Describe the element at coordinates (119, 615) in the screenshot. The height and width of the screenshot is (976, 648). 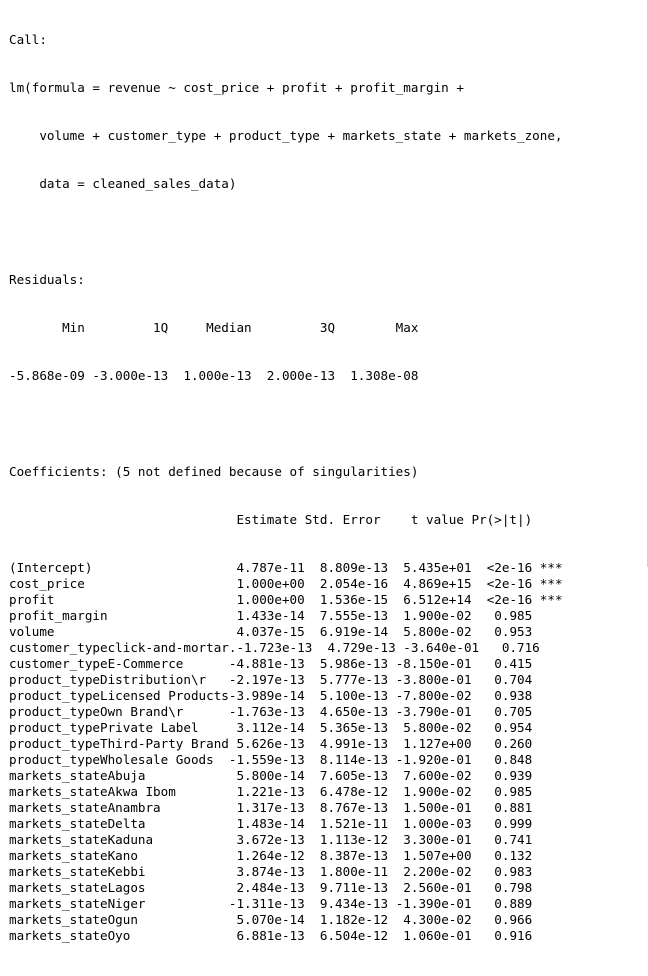
I see `coef-term: profit_margin` at that location.